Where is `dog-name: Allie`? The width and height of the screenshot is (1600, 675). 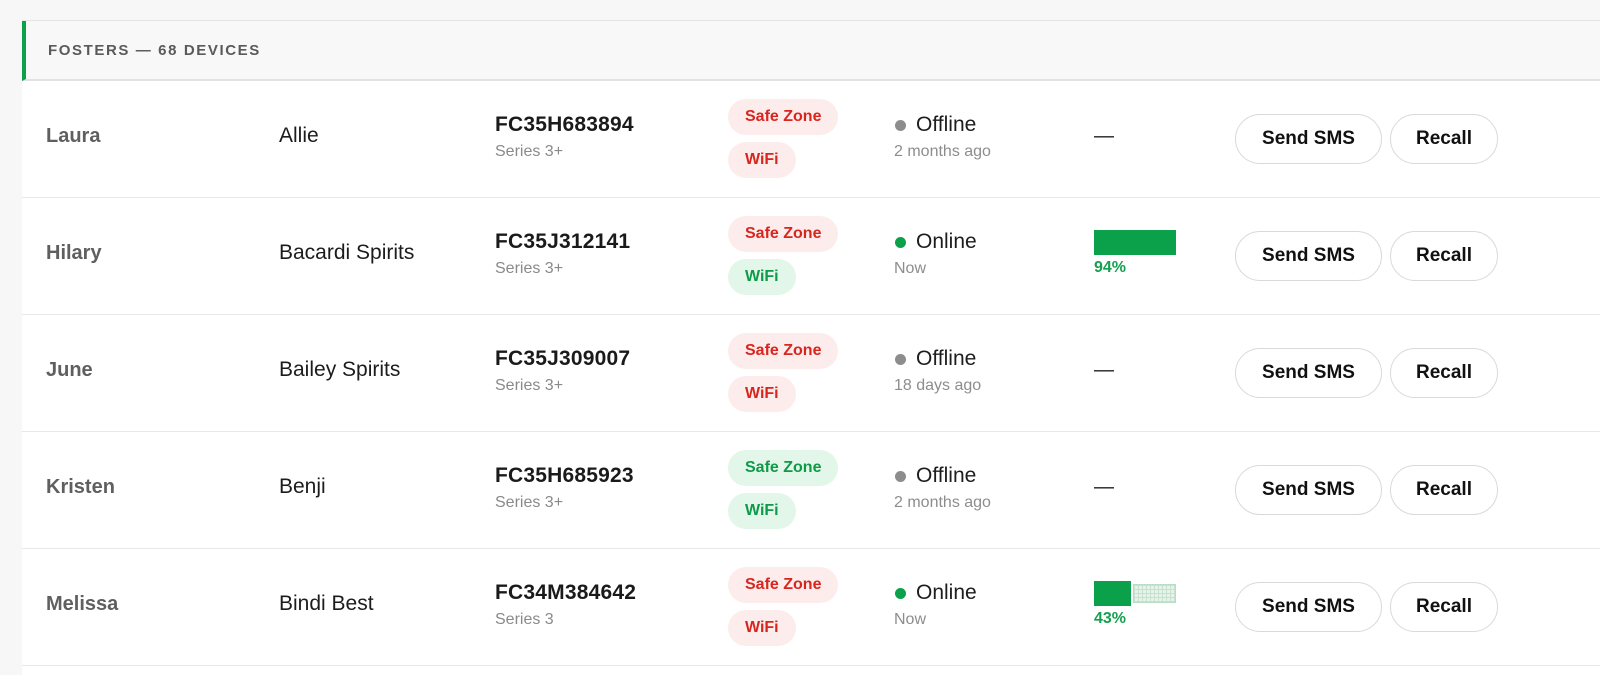
dog-name: Allie is located at coordinates (299, 136).